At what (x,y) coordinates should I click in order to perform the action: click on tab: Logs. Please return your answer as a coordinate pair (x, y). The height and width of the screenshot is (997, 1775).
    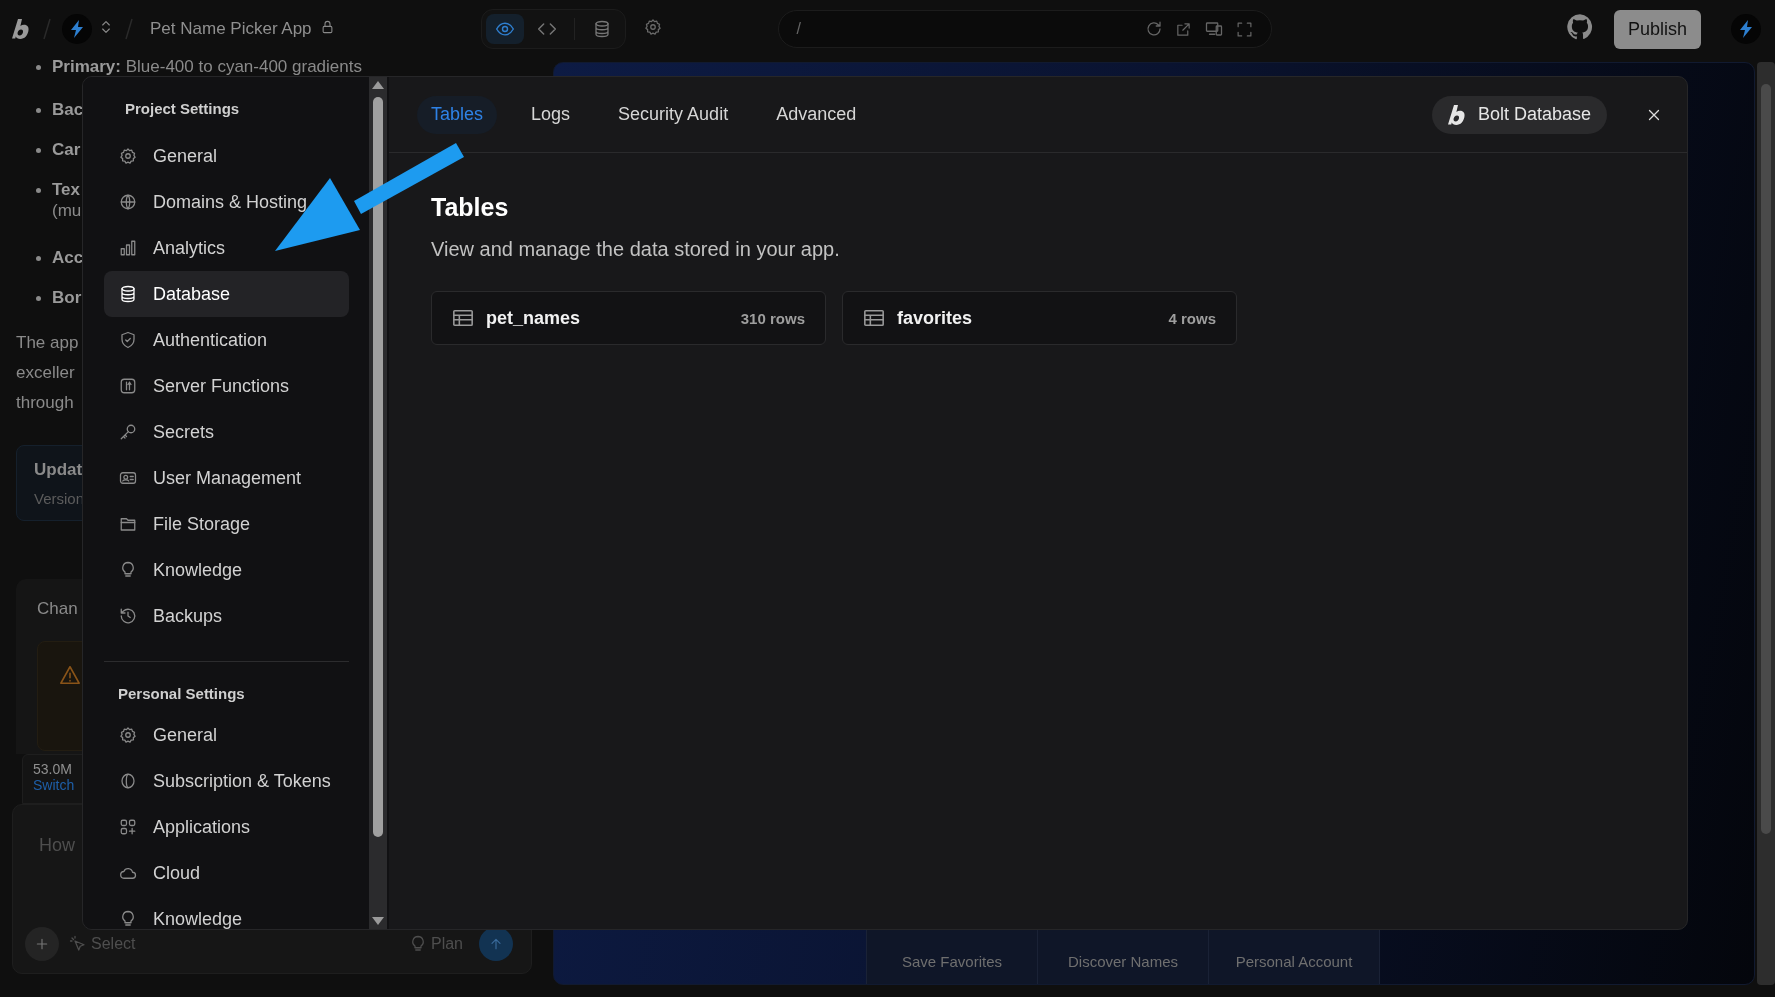
    Looking at the image, I should click on (551, 114).